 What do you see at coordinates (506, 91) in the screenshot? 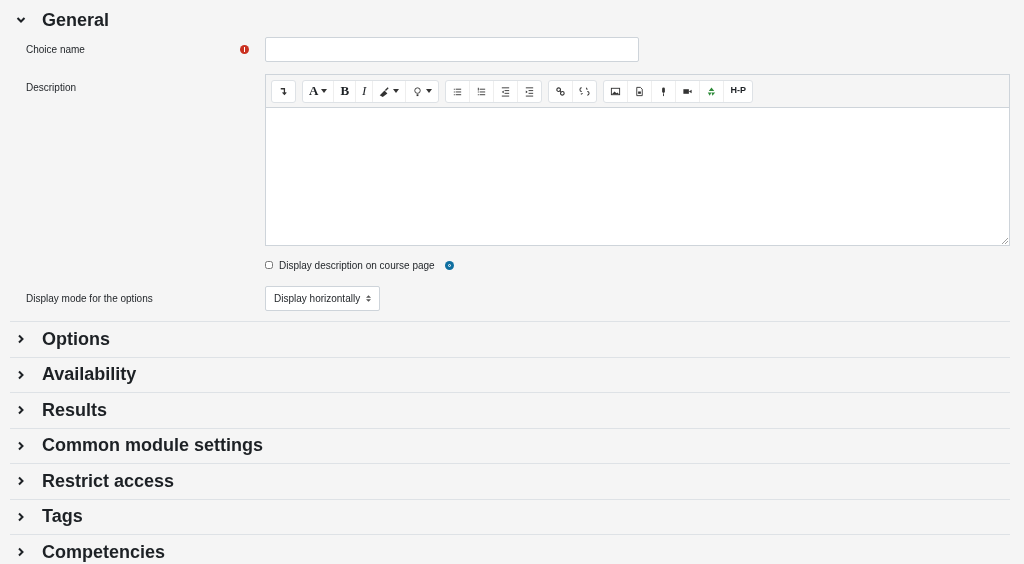
I see `outdent-icon` at bounding box center [506, 91].